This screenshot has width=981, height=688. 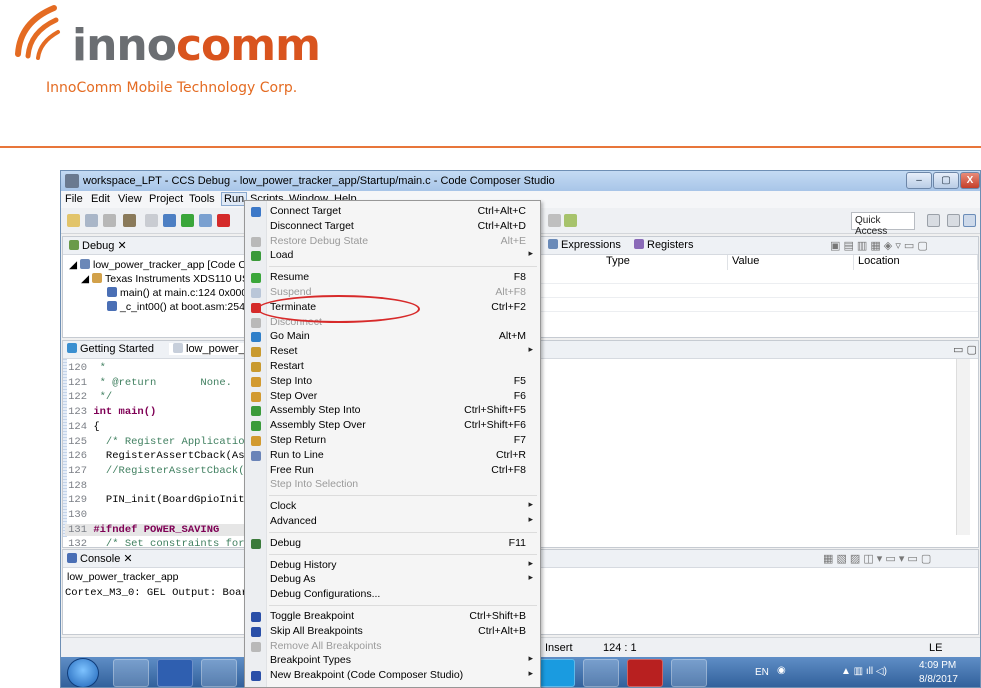 I want to click on paint-task-icon, so click(x=689, y=673).